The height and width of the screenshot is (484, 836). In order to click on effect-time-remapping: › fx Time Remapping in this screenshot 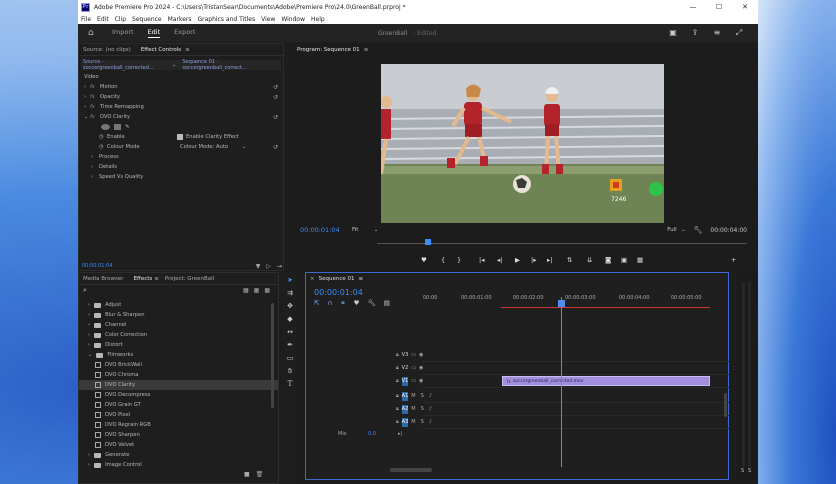, I will do `click(181, 107)`.